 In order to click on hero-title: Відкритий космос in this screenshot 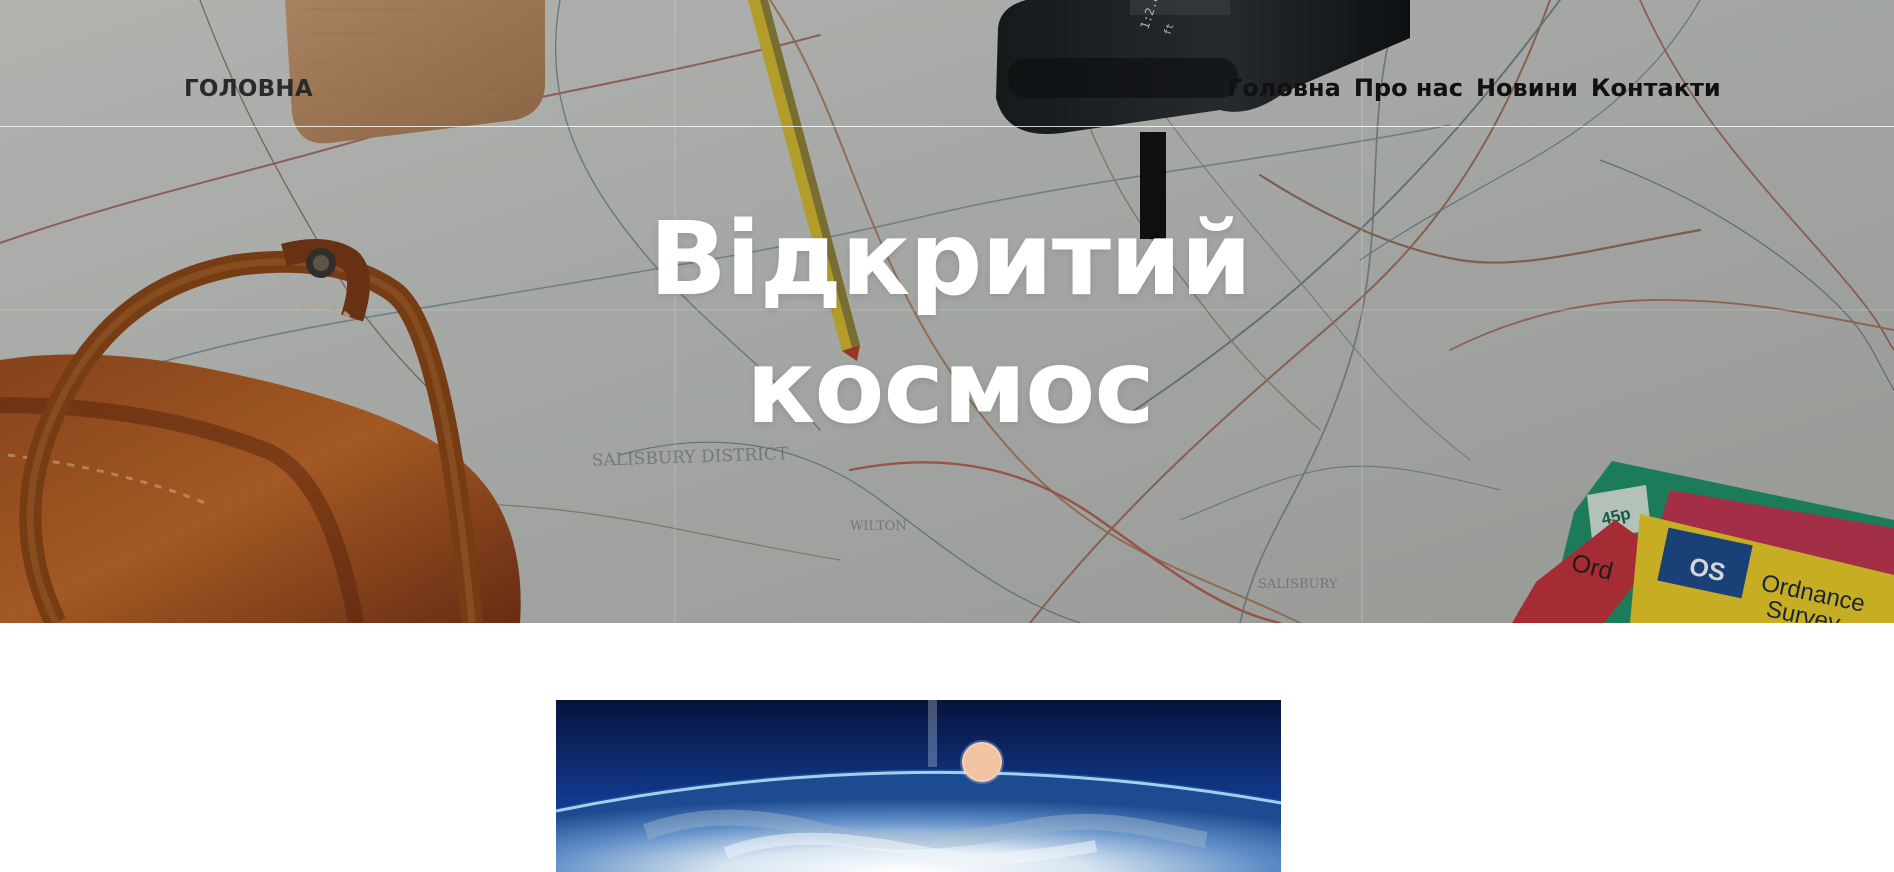, I will do `click(950, 324)`.